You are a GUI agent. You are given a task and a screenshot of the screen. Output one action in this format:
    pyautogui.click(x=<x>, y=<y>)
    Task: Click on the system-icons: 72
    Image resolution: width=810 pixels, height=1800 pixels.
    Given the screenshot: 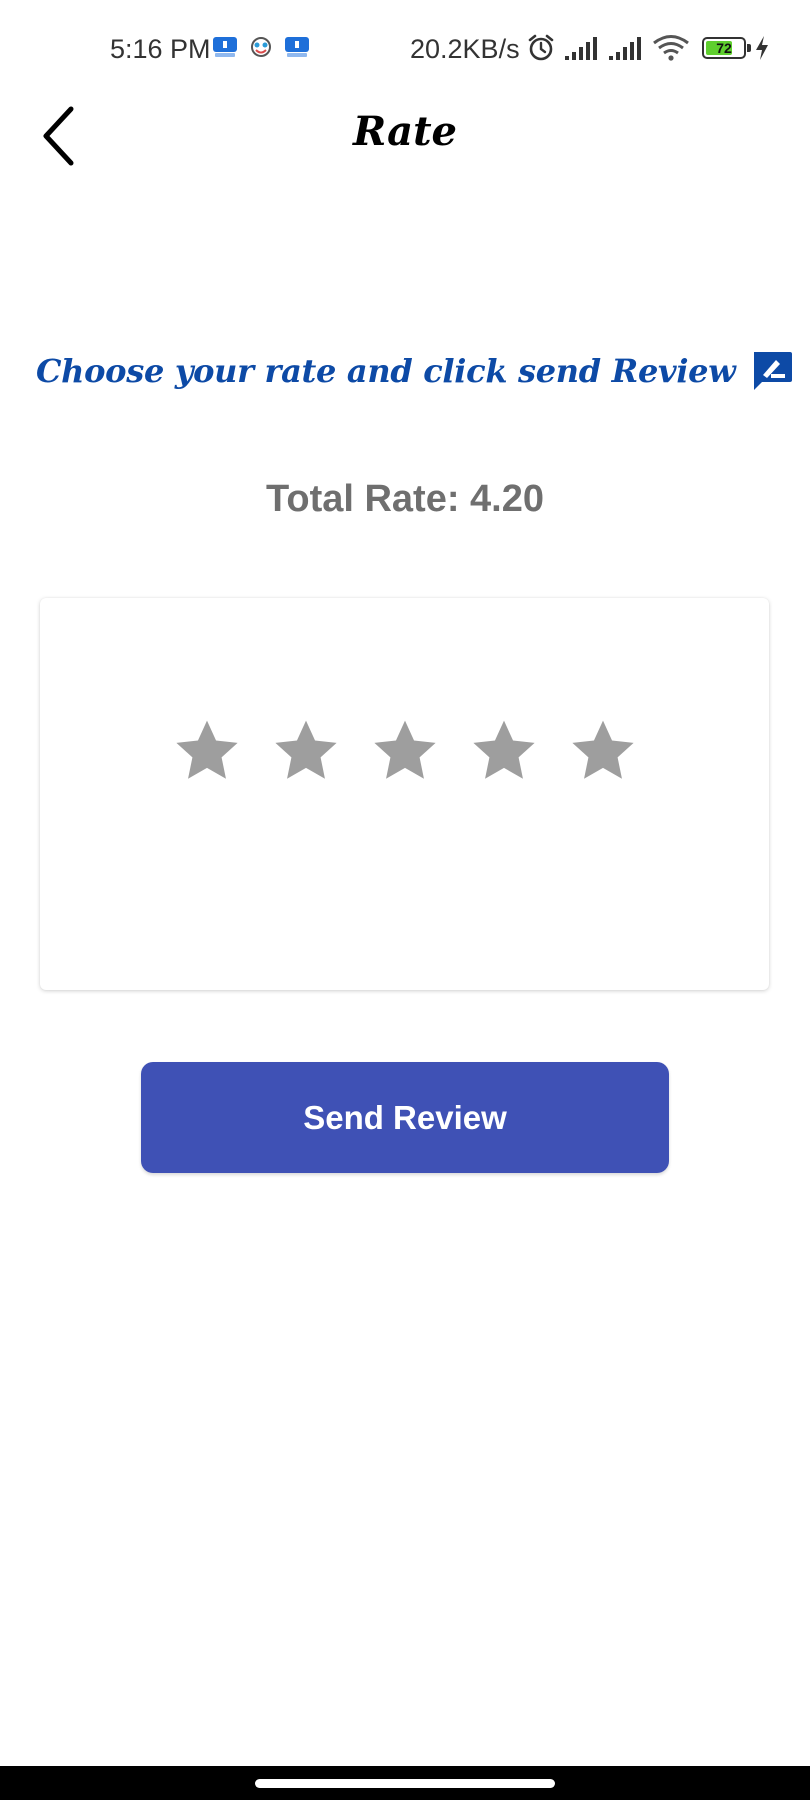 What is the action you would take?
    pyautogui.click(x=648, y=48)
    